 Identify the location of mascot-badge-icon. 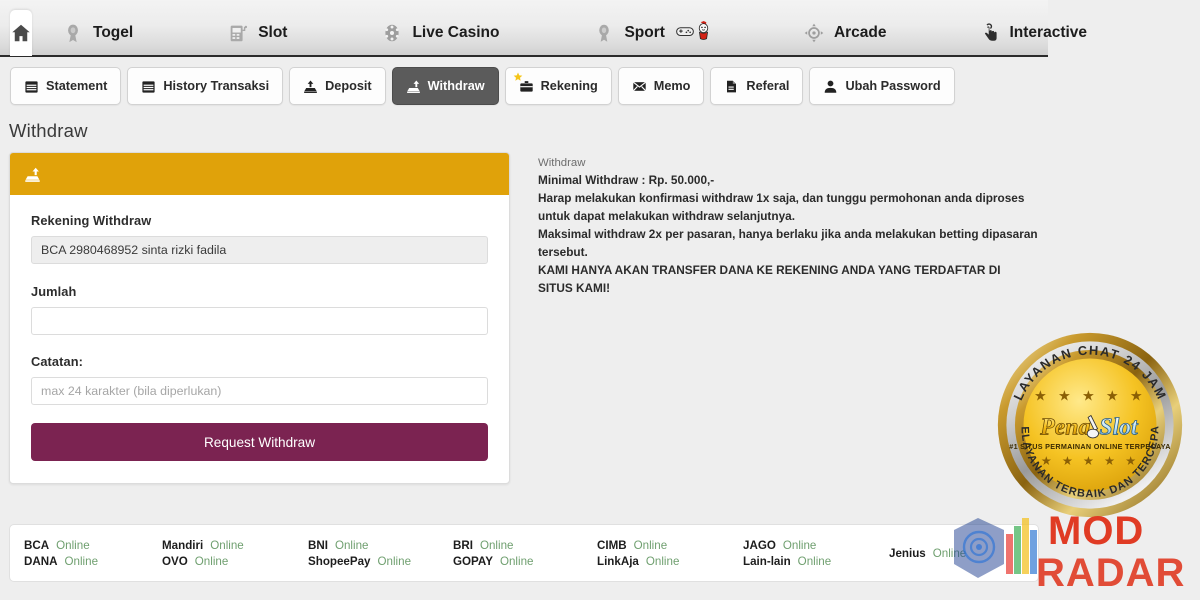
(703, 32).